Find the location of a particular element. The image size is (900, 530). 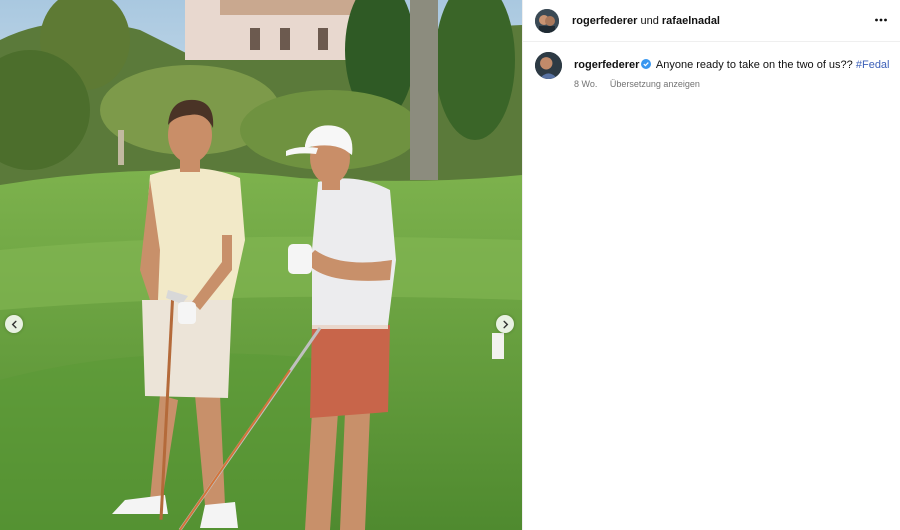

coauthor-username: rafaelnadal is located at coordinates (691, 21).